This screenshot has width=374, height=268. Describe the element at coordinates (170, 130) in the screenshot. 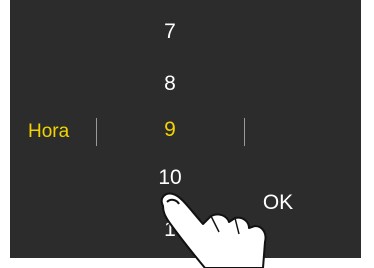

I see `hour-option-selected: 9` at that location.